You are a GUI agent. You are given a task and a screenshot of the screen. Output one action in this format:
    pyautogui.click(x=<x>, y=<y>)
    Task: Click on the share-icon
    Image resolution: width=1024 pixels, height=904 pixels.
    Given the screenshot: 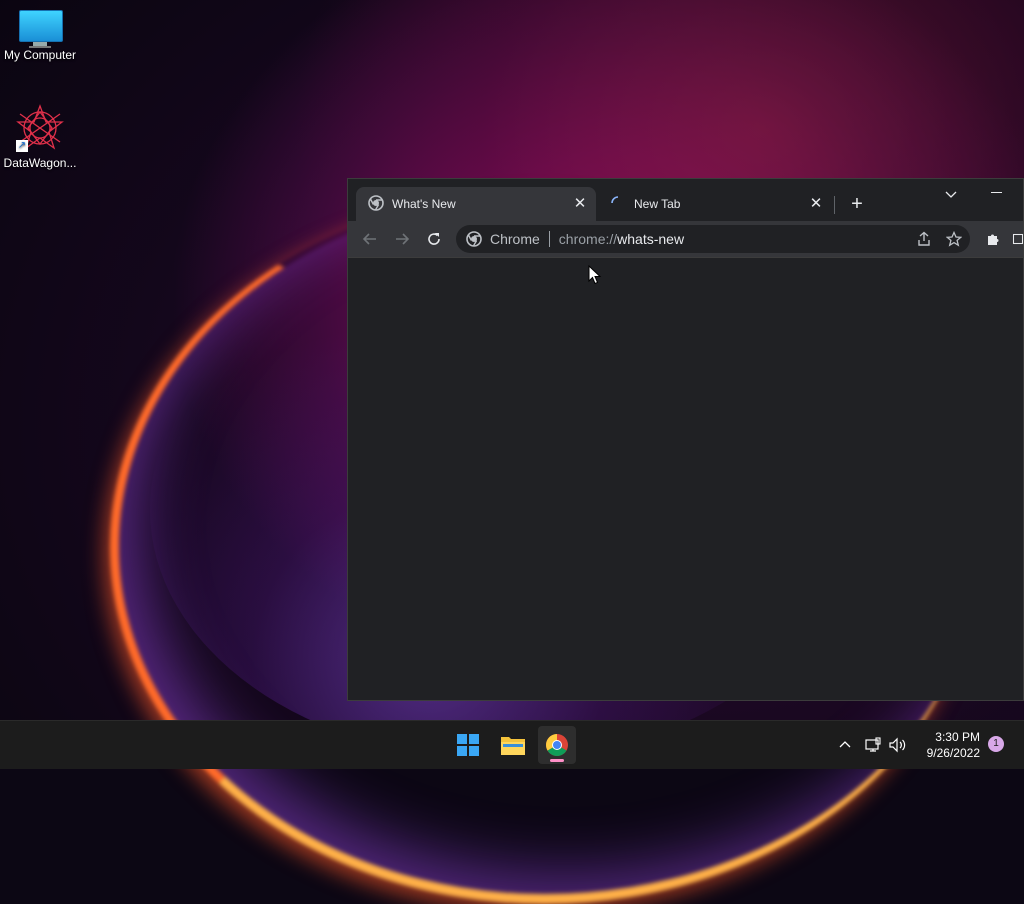 What is the action you would take?
    pyautogui.click(x=924, y=239)
    